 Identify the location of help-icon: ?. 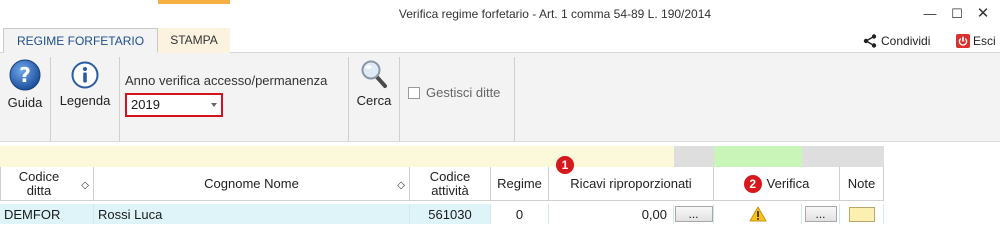
(25, 75).